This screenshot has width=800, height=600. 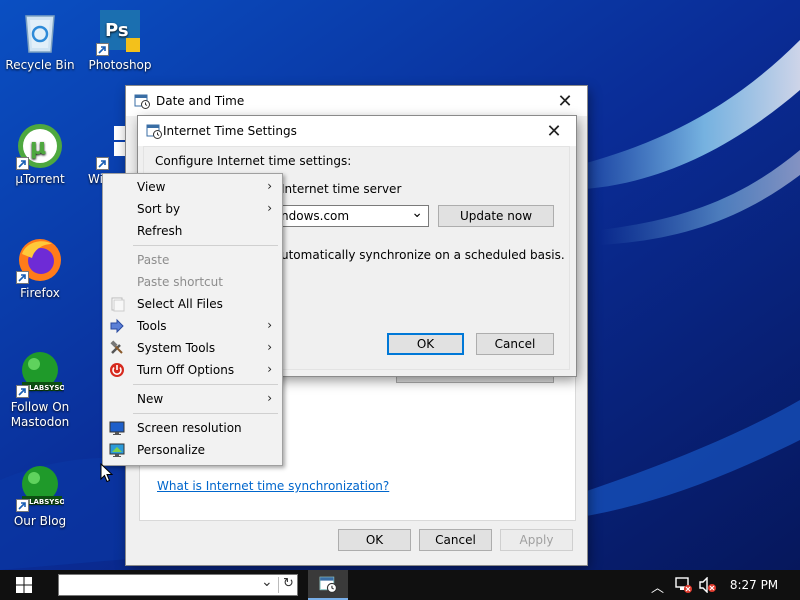 What do you see at coordinates (515, 344) in the screenshot?
I see `internet-time-cancel-button: Cancel` at bounding box center [515, 344].